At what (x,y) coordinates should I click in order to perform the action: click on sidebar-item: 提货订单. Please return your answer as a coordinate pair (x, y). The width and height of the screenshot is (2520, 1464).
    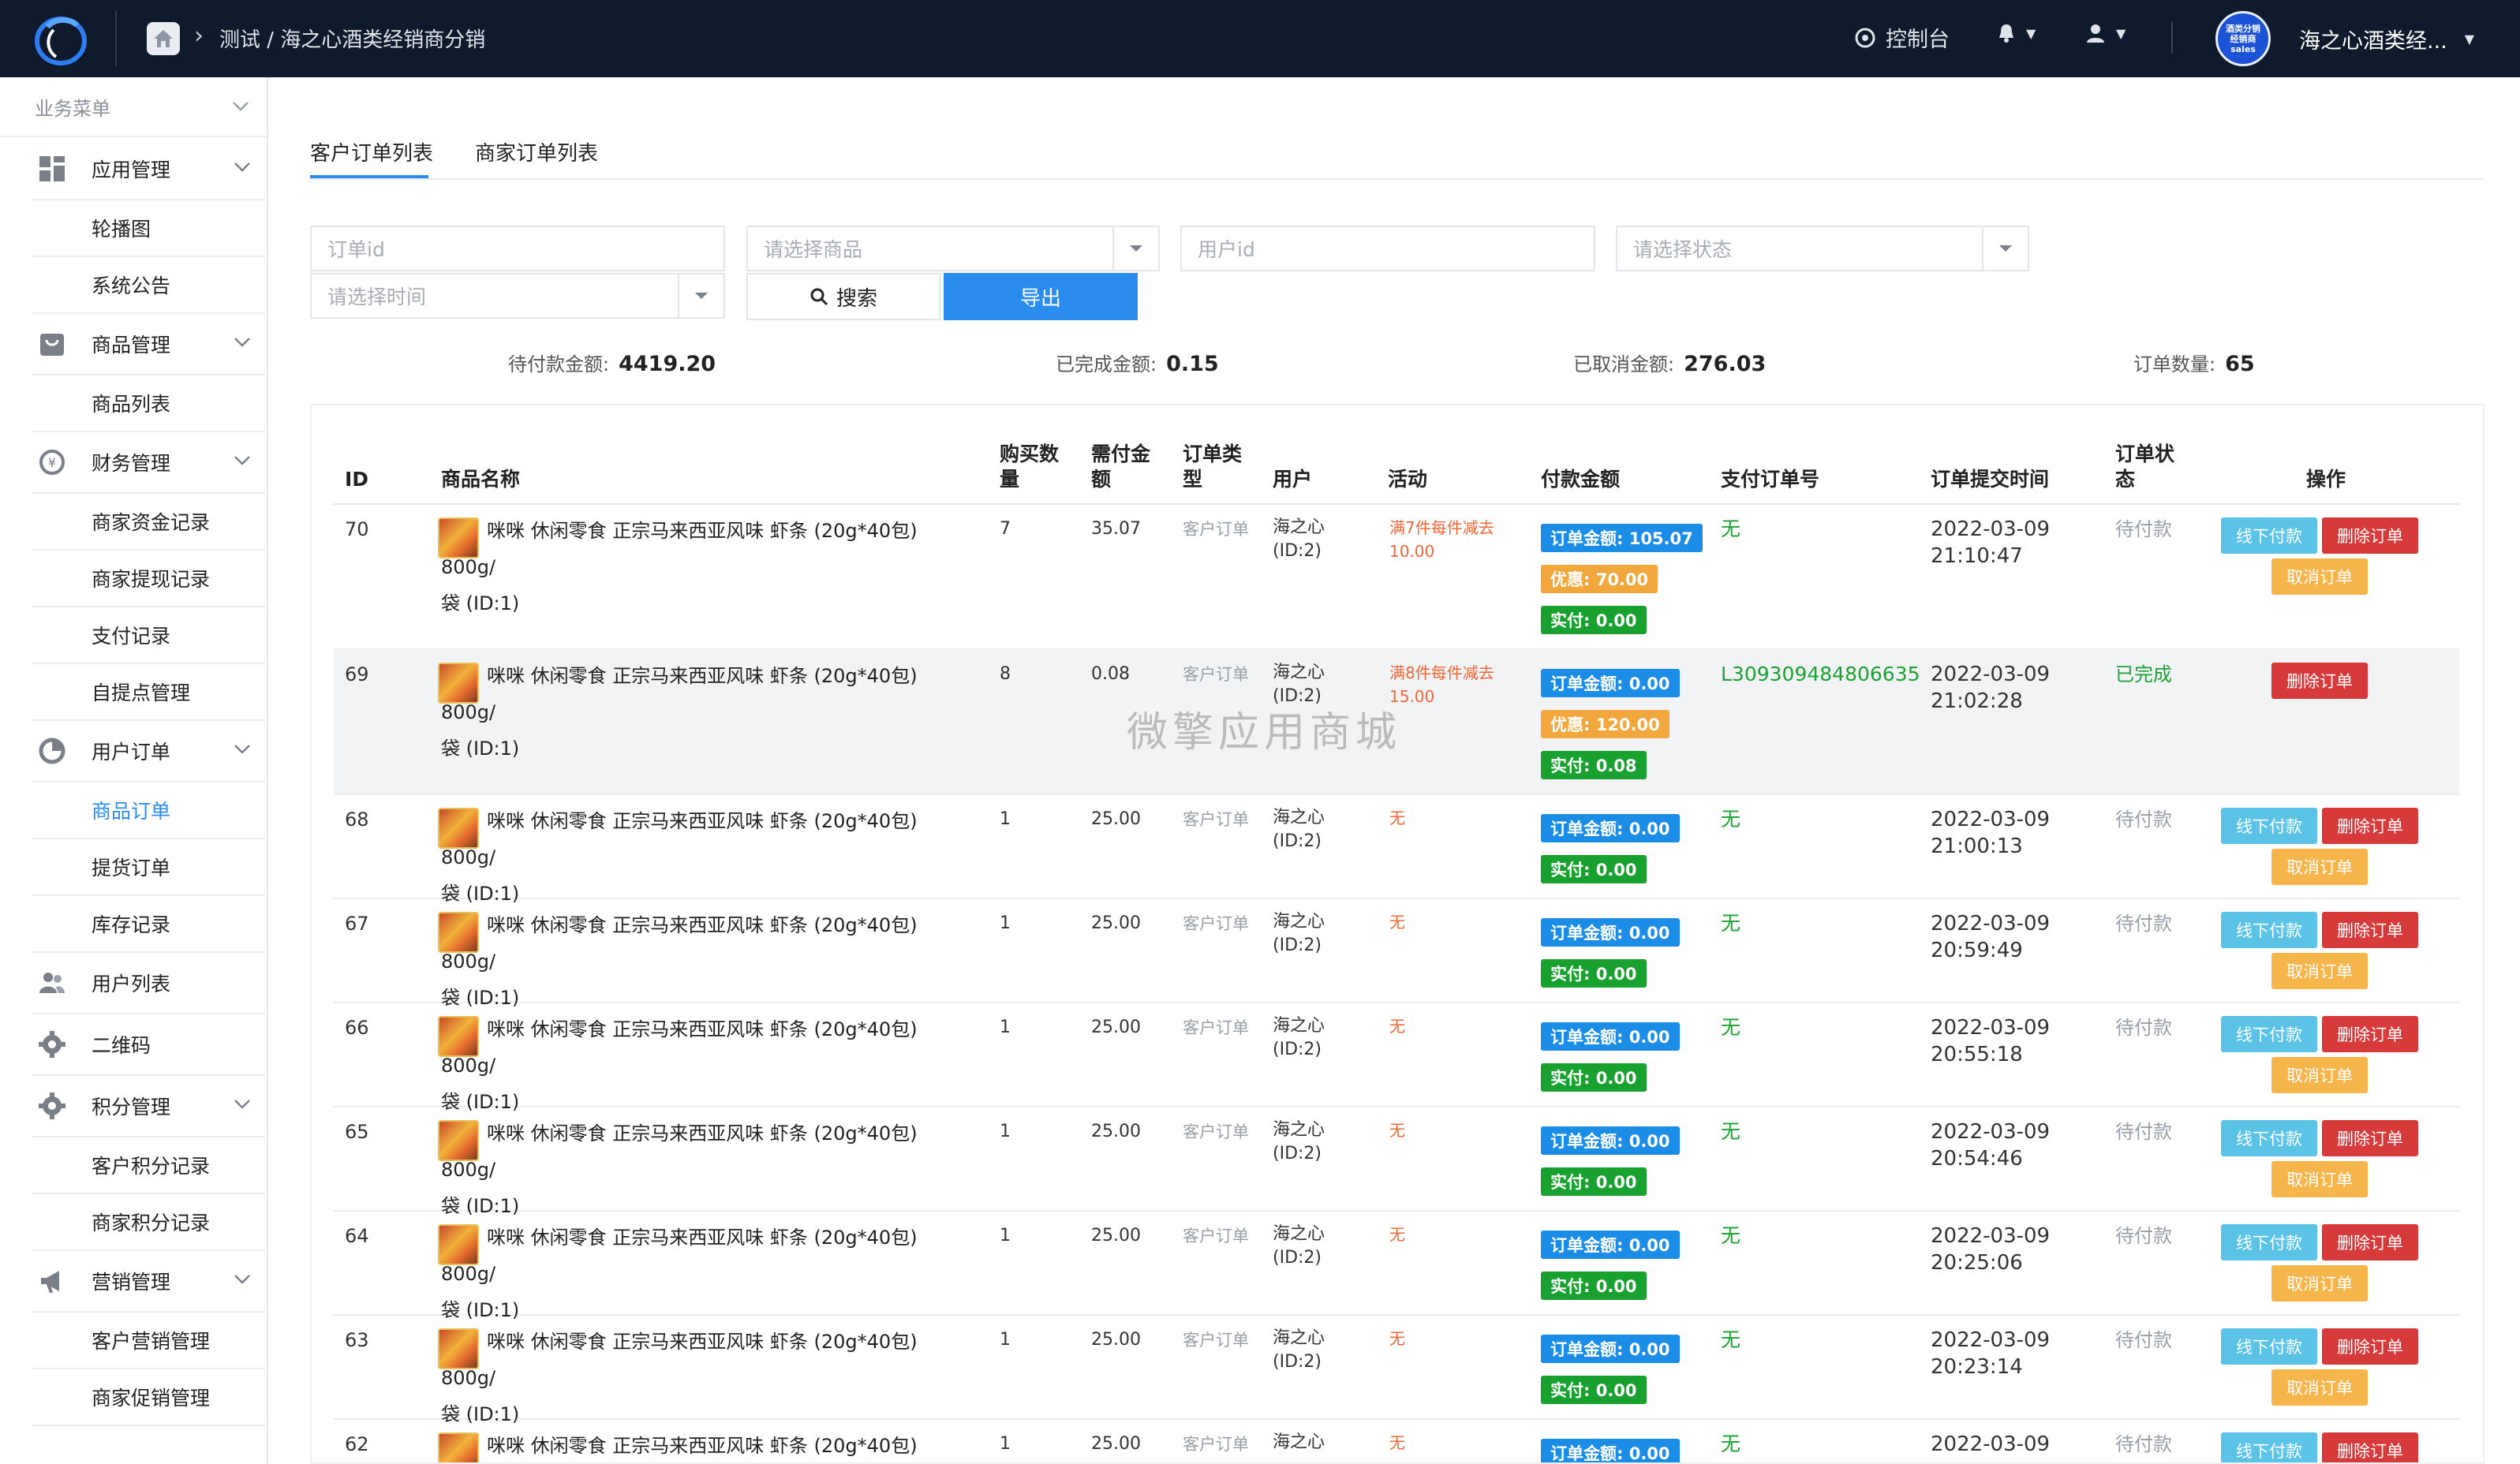
    Looking at the image, I should click on (148, 868).